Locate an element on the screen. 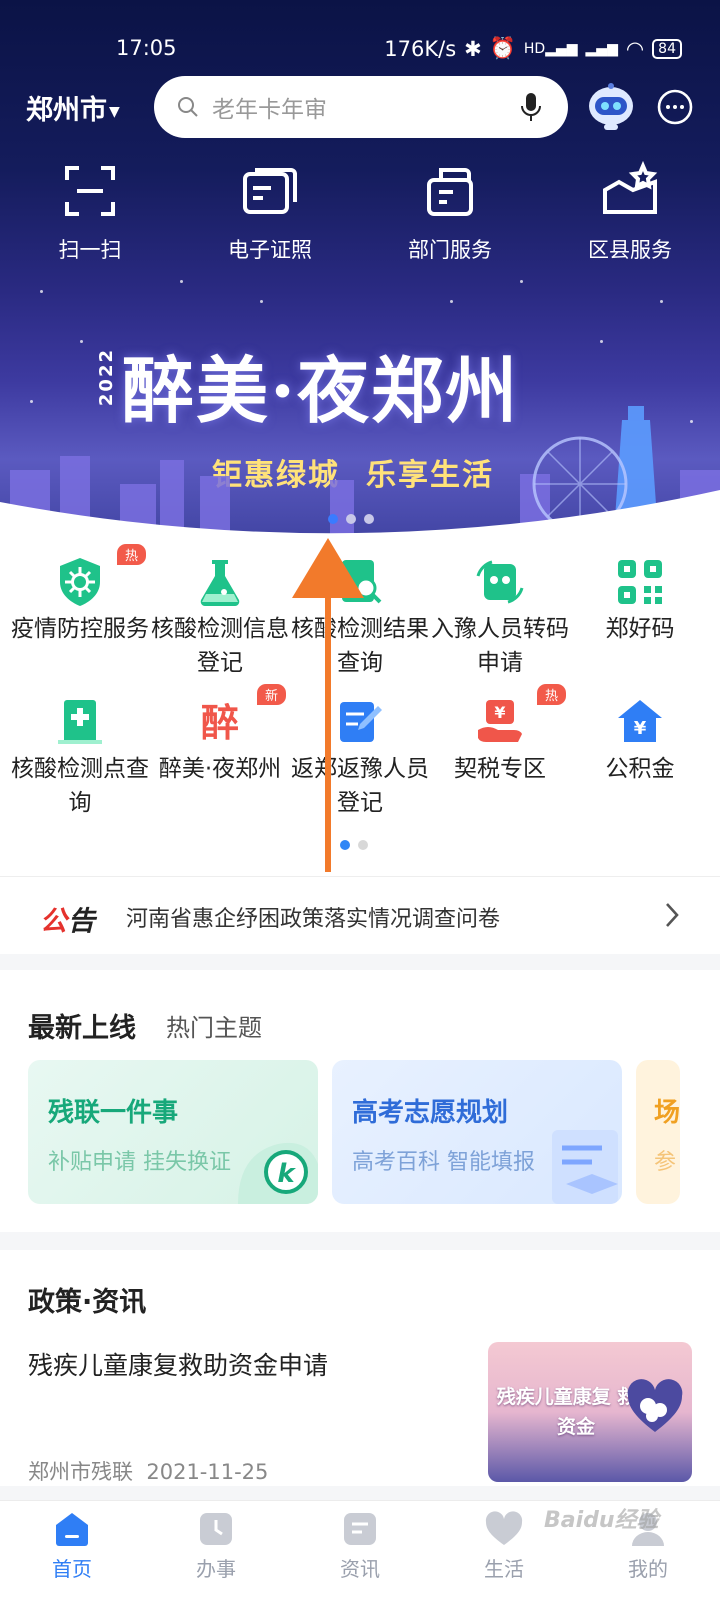 This screenshot has width=720, height=1600. svg-text: k is located at coordinates (286, 1174).